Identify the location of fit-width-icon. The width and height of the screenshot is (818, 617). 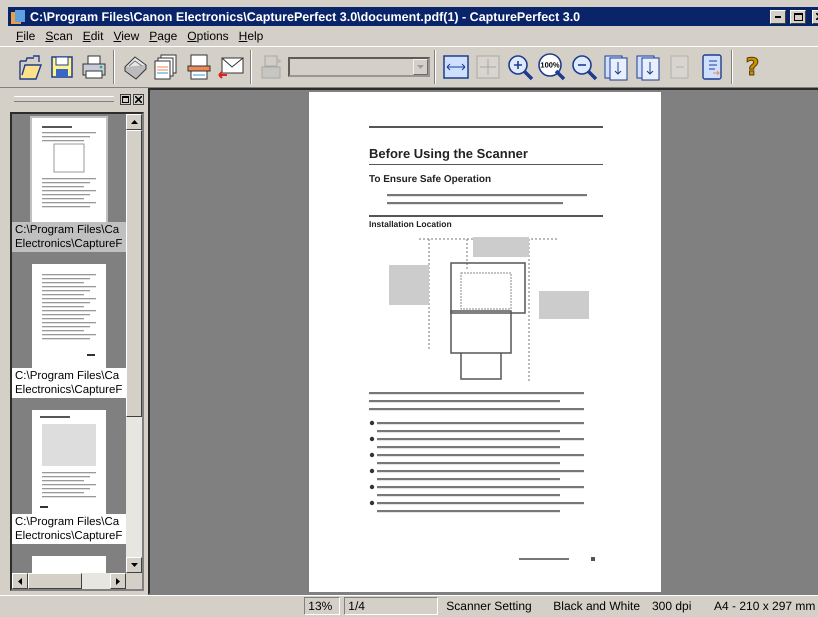
(455, 67).